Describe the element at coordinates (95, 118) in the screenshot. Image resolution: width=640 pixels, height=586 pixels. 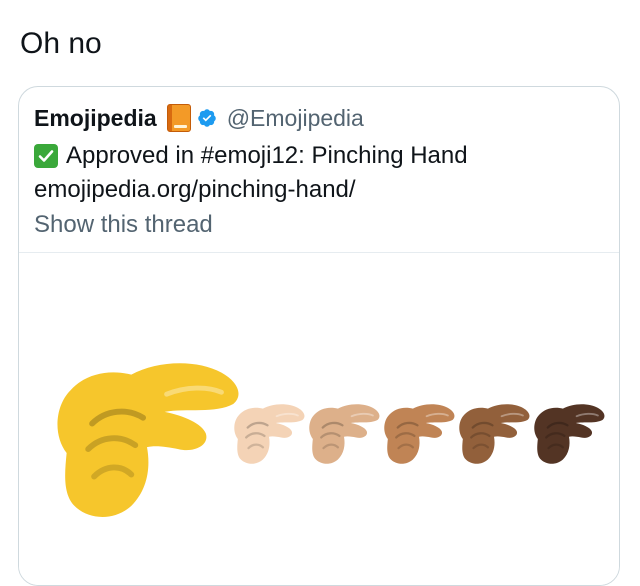
I see `author-name: Emojipedia` at that location.